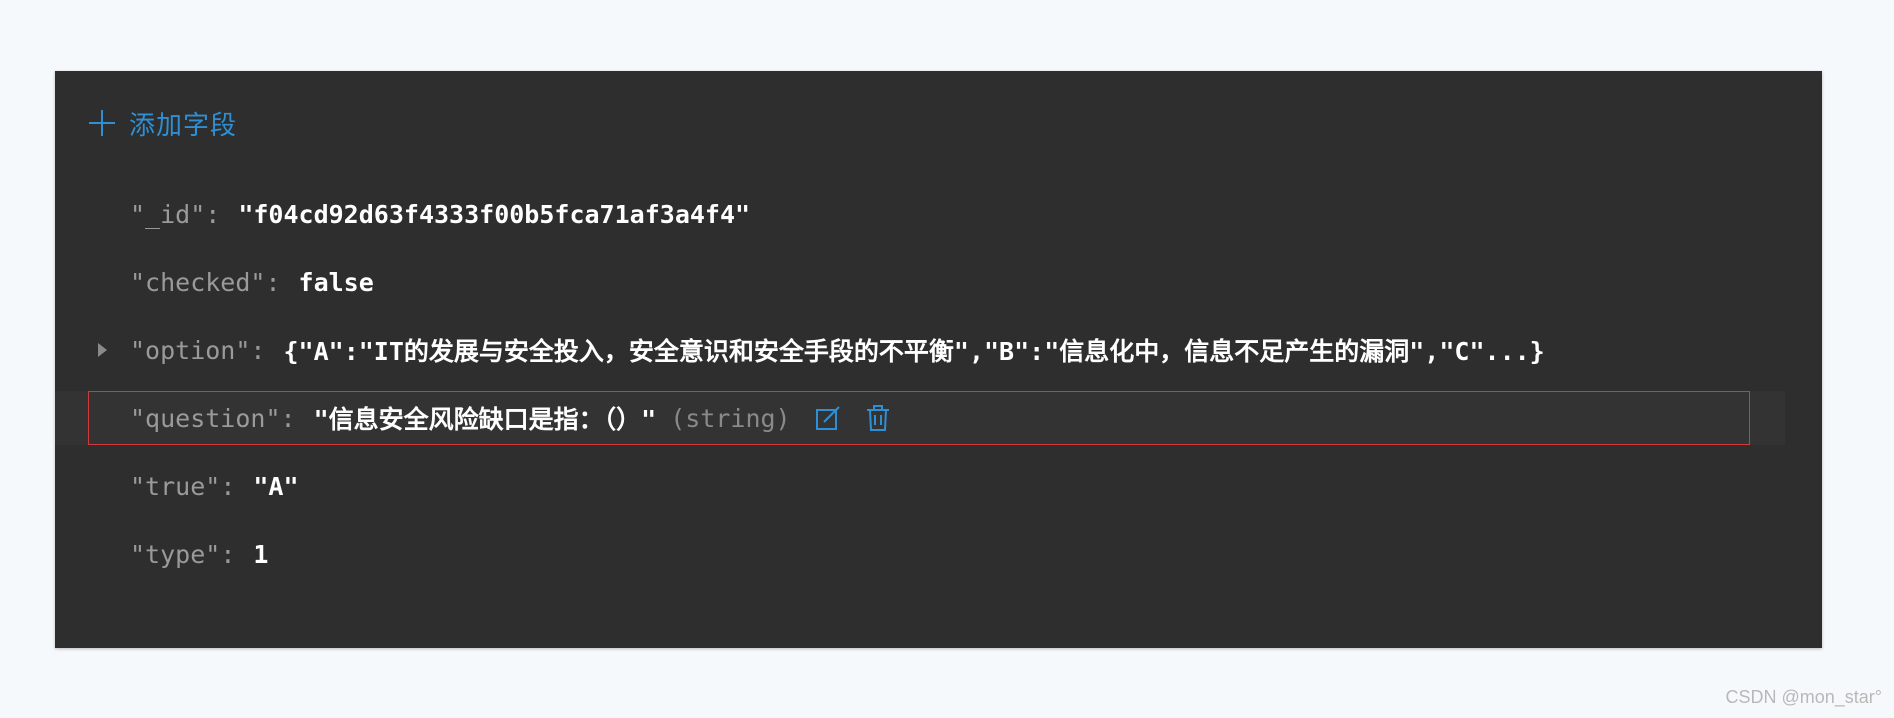  What do you see at coordinates (485, 419) in the screenshot?
I see `field-value: "信息安全风险缺口是指：（）"` at bounding box center [485, 419].